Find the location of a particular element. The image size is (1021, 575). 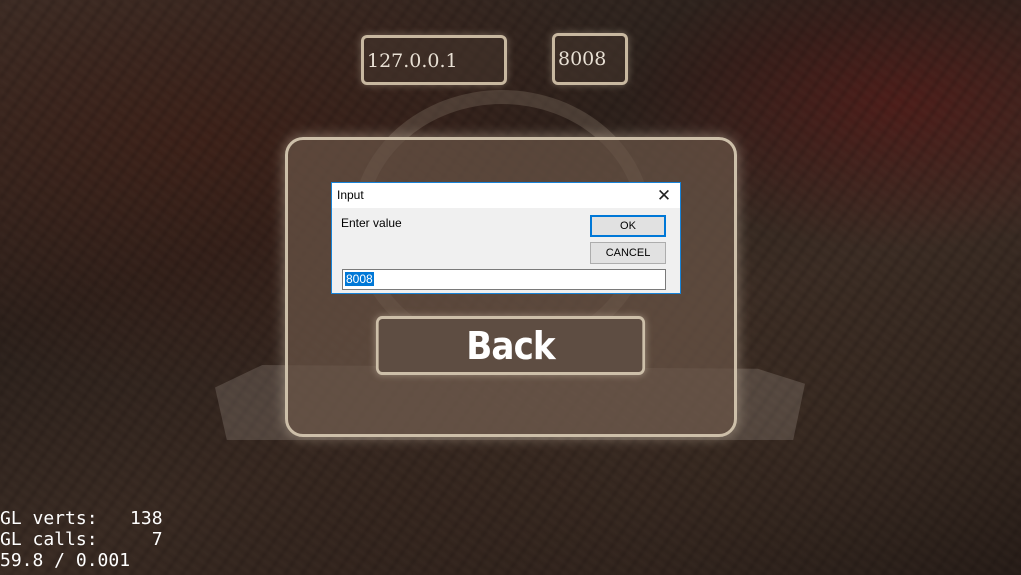

debug-fps: 59.8 / 0.001 is located at coordinates (65, 560).